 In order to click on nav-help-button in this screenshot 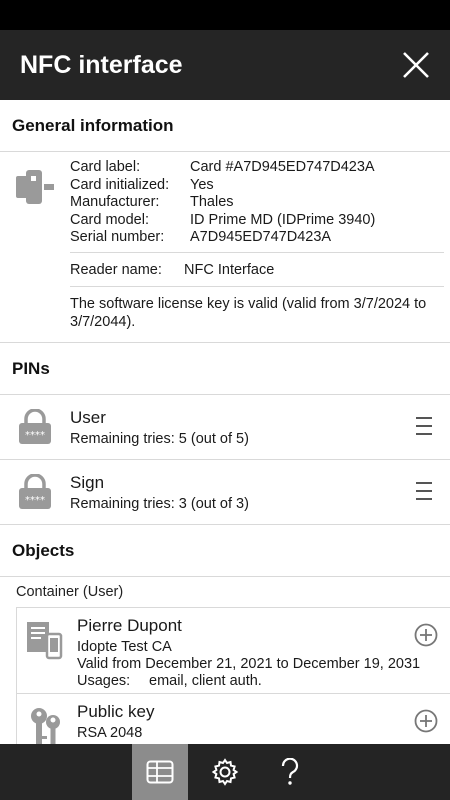, I will do `click(290, 772)`.